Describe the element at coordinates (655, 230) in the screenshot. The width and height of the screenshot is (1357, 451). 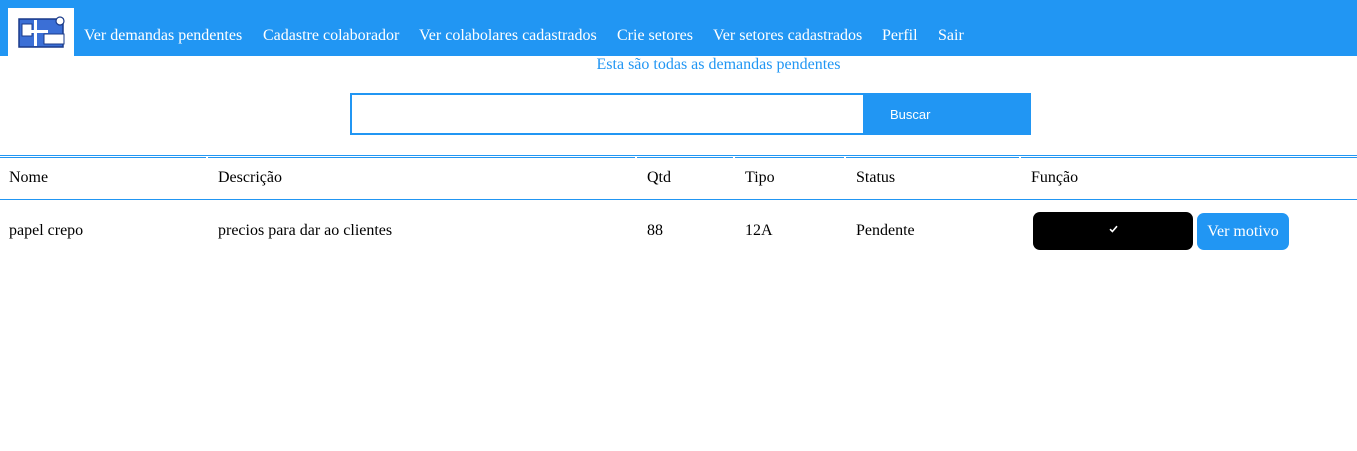
I see `cell-qtd: 88` at that location.